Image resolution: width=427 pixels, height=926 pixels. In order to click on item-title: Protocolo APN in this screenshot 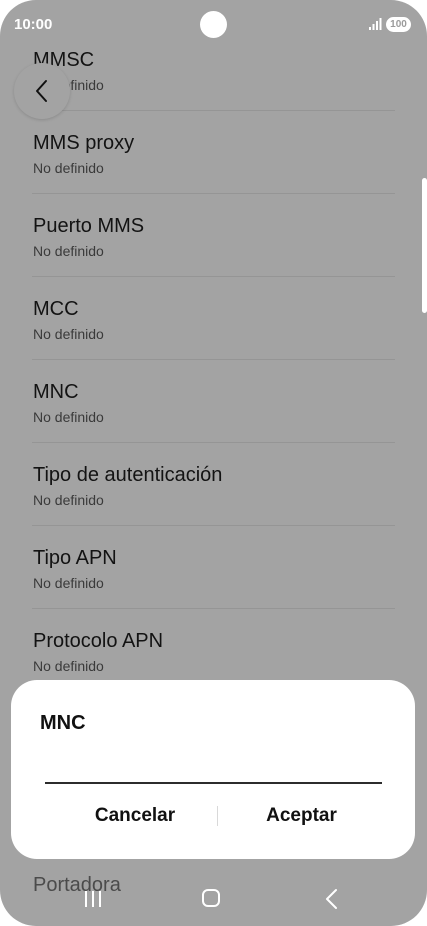, I will do `click(98, 641)`.